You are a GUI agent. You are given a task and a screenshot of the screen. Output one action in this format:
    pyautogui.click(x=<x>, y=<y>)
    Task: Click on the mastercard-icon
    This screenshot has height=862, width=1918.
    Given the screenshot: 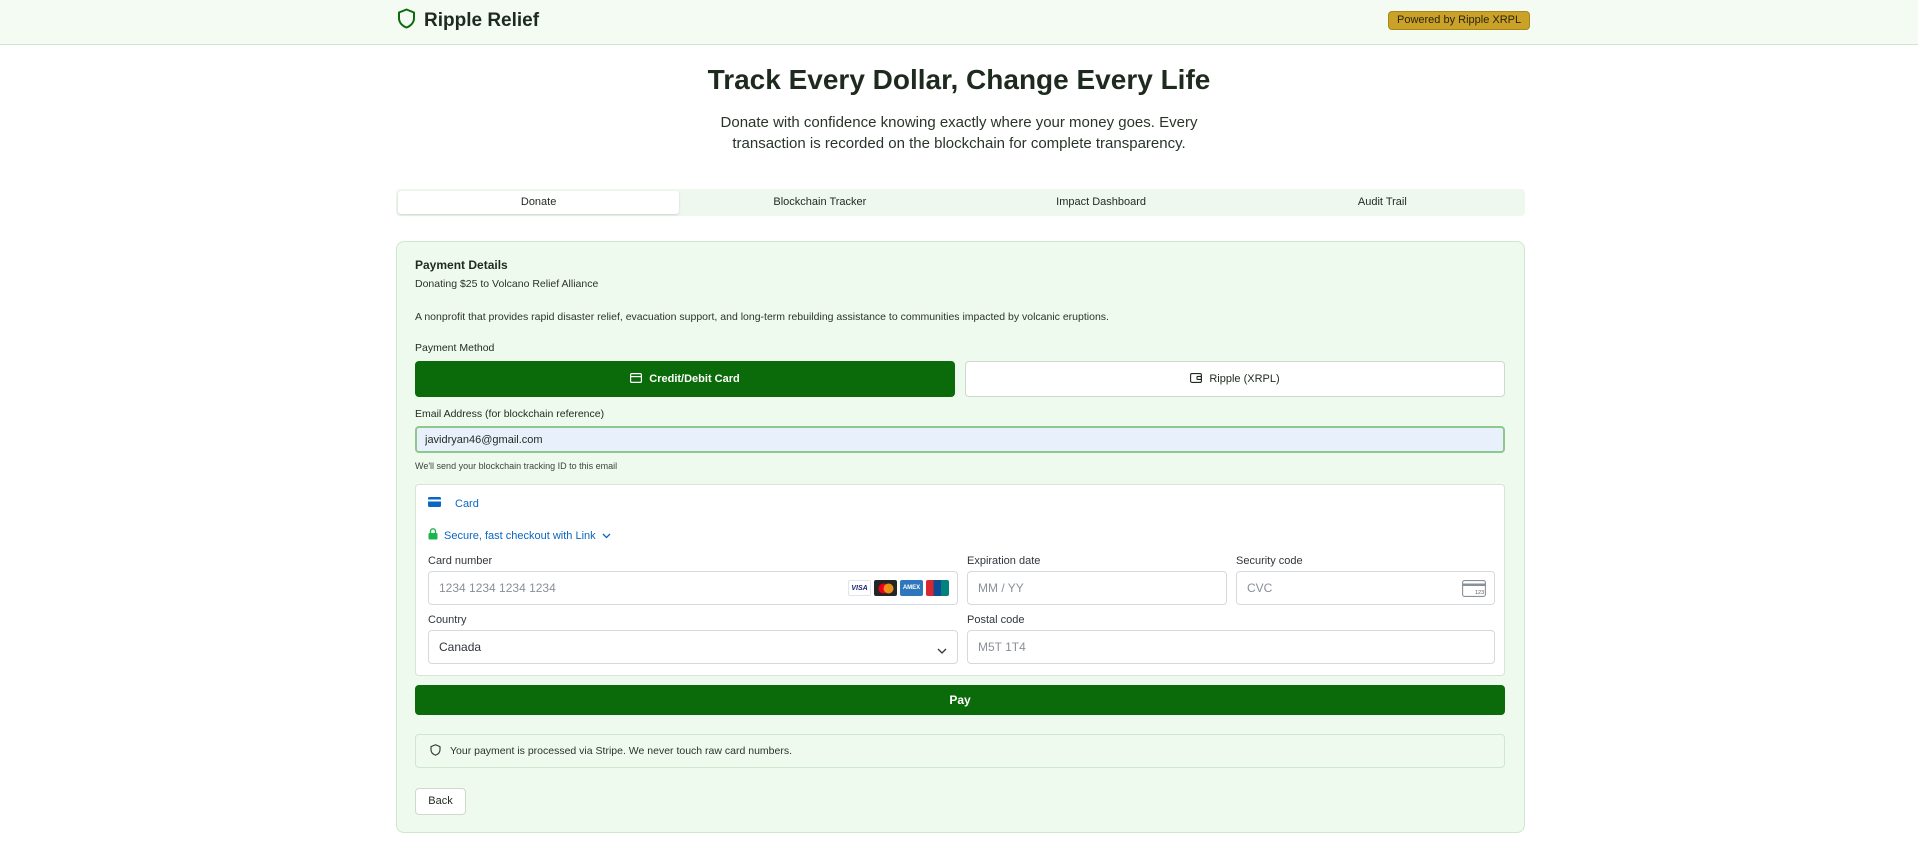 What is the action you would take?
    pyautogui.click(x=885, y=588)
    